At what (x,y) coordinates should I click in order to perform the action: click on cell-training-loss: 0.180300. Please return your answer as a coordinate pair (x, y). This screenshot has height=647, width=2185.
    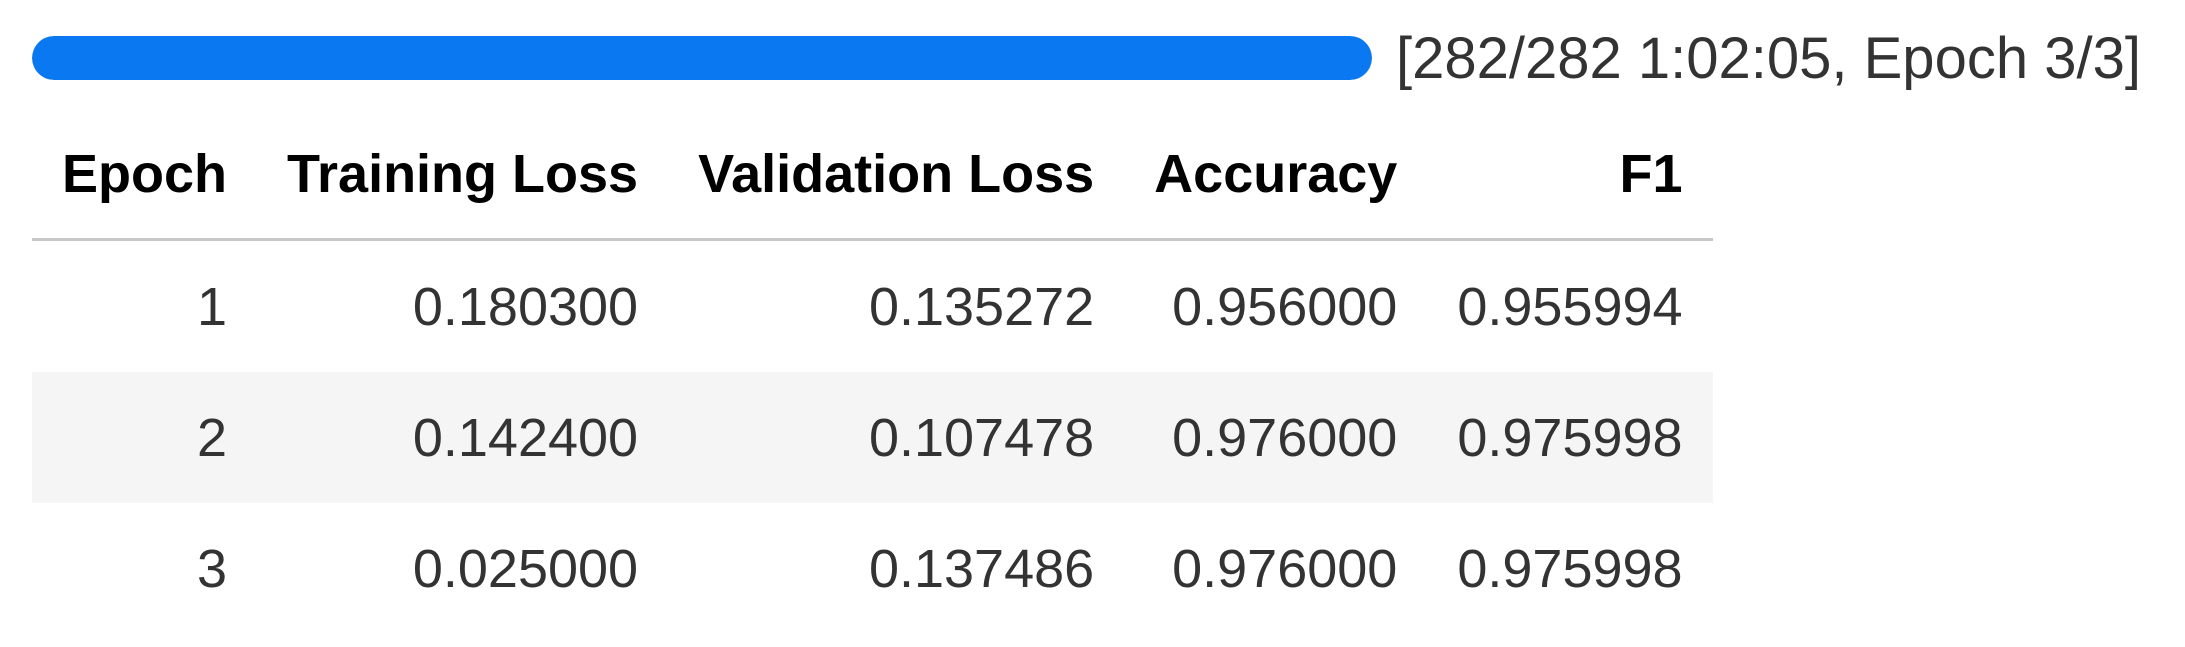
    Looking at the image, I should click on (525, 306).